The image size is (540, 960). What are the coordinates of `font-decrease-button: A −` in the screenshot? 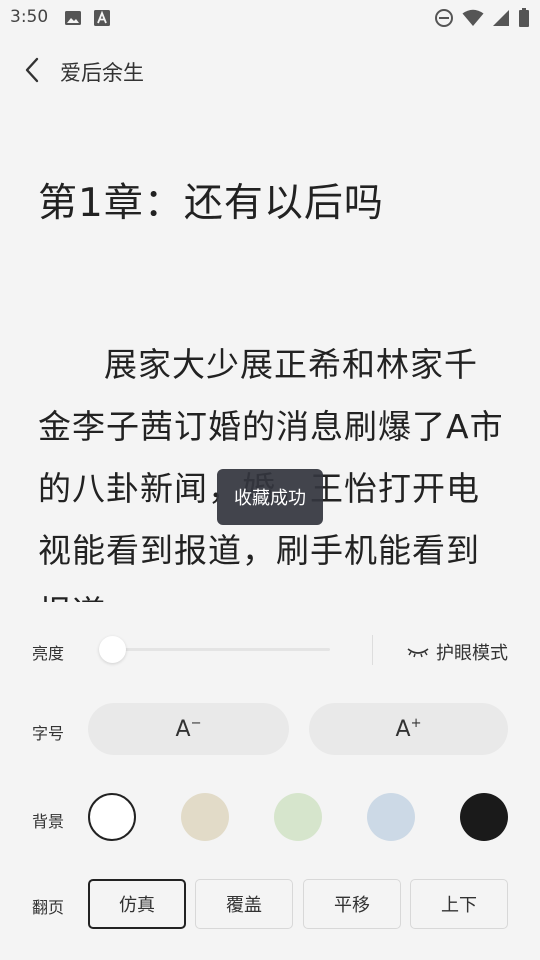 It's located at (188, 729).